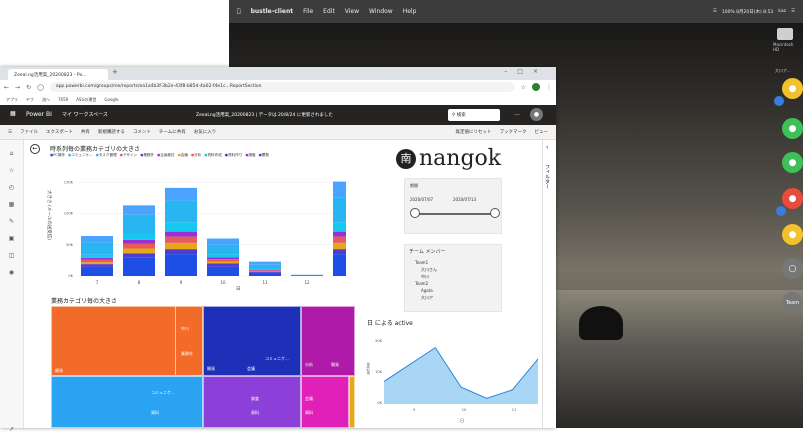 This screenshot has width=803, height=433. Describe the element at coordinates (12, 238) in the screenshot. I see `workspaces-icon: ▣` at that location.